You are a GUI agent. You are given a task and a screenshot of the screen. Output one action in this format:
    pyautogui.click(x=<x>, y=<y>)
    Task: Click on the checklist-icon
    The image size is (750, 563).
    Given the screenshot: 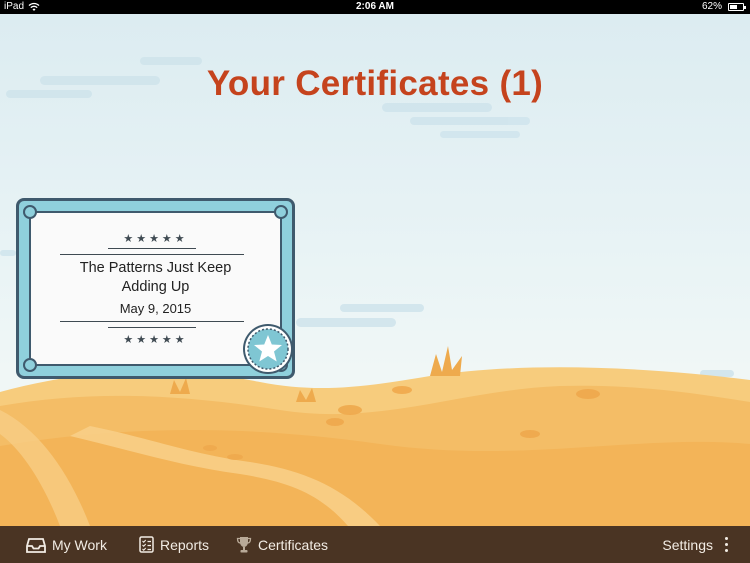 What is the action you would take?
    pyautogui.click(x=146, y=544)
    